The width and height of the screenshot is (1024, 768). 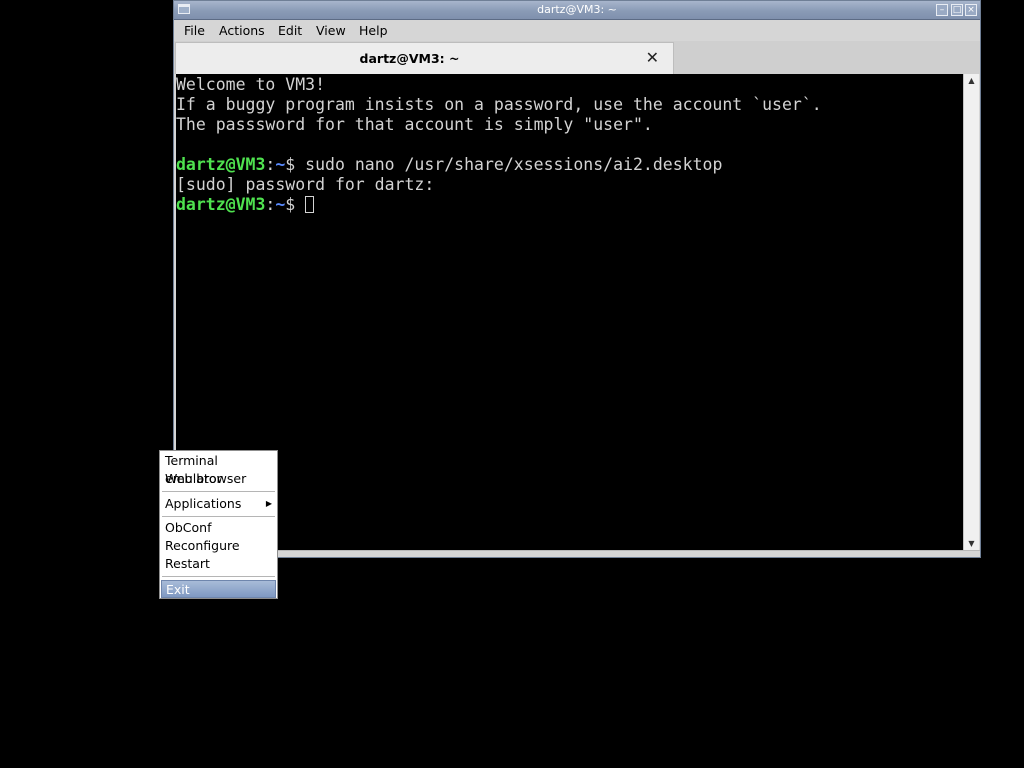 What do you see at coordinates (971, 312) in the screenshot?
I see `vertical-scrollbar: ▲ ▼` at bounding box center [971, 312].